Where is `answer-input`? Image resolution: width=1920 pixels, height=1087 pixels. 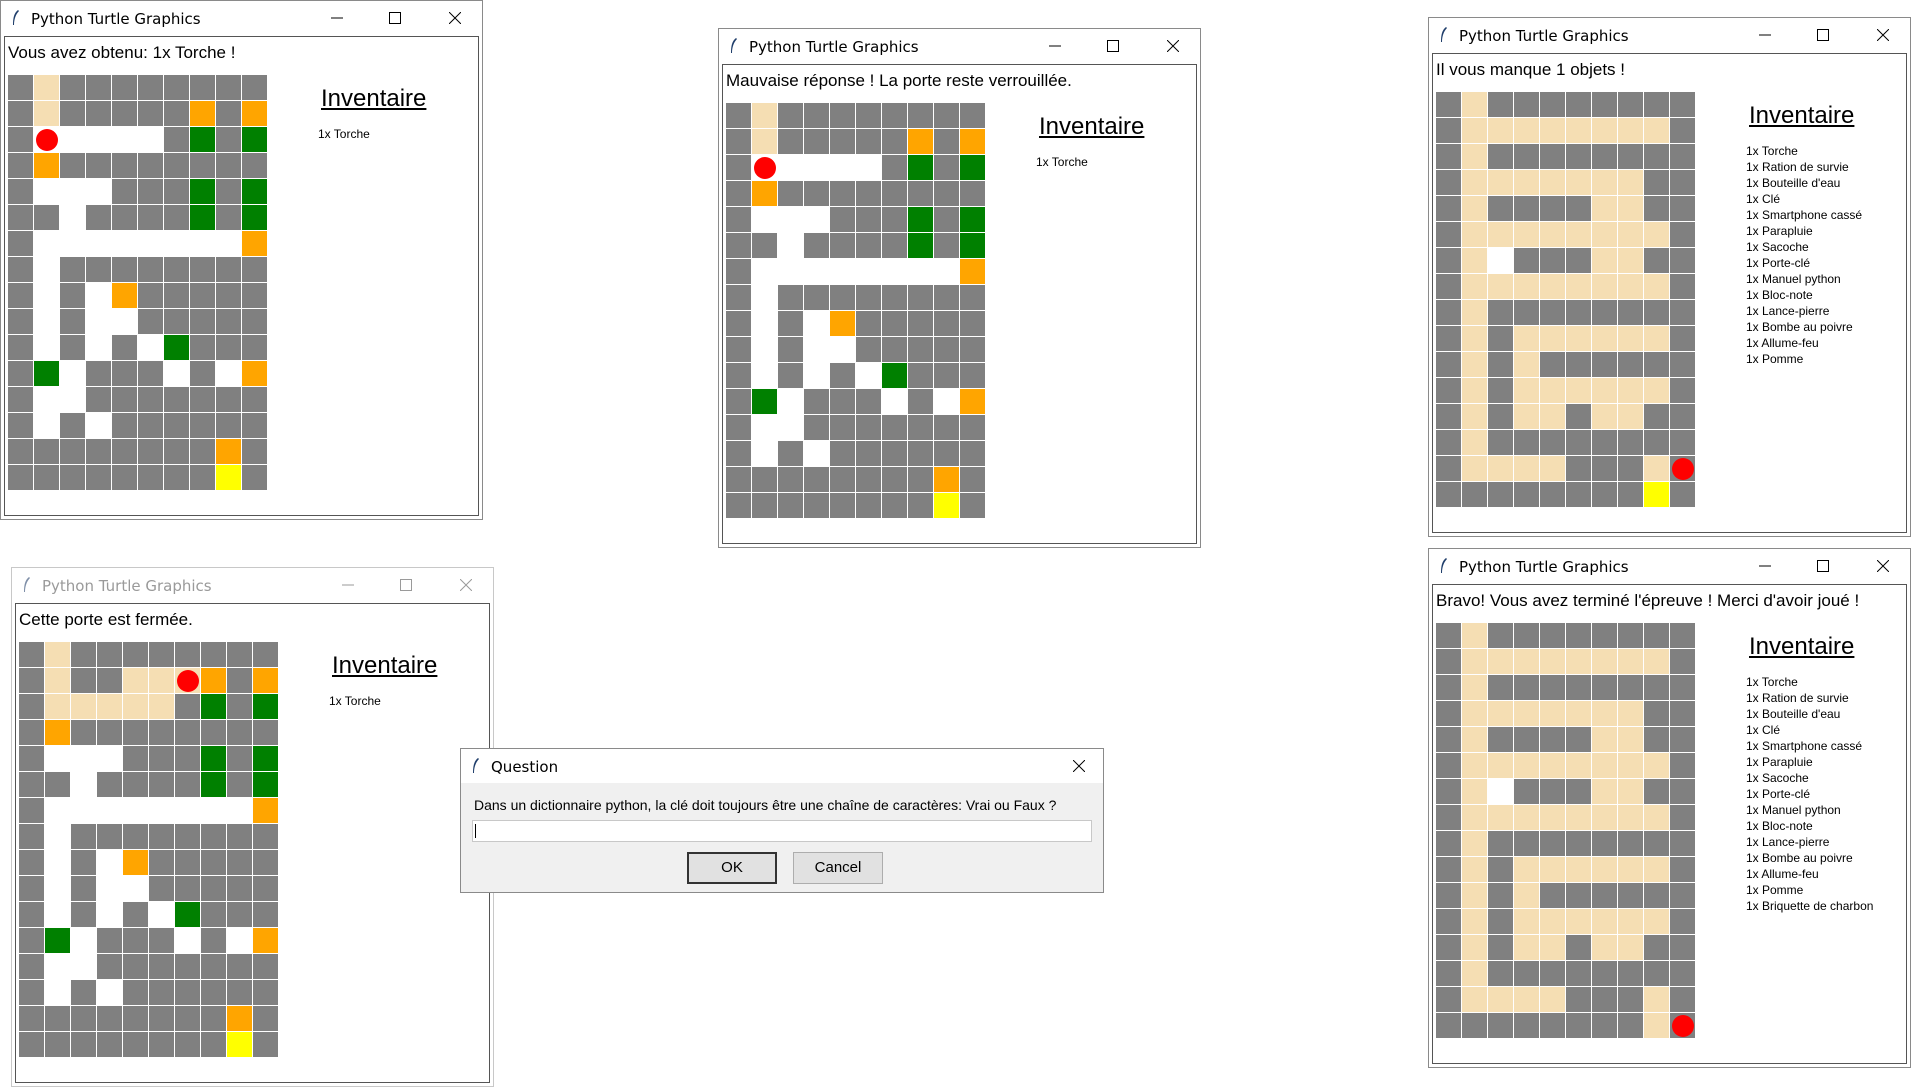 answer-input is located at coordinates (782, 831).